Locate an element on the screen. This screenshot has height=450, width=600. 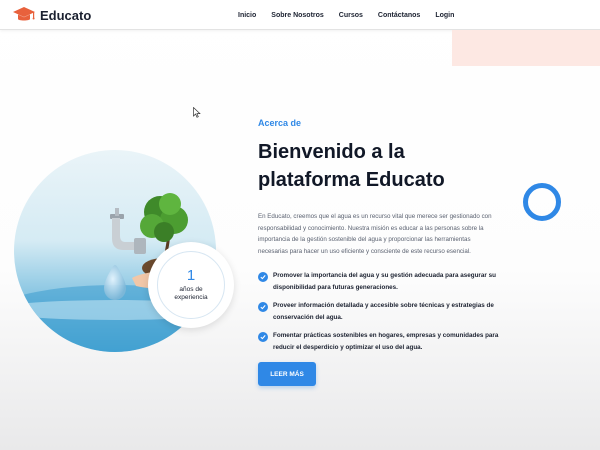
section-heading: Bienvenido a la plataforma Educato is located at coordinates (351, 166).